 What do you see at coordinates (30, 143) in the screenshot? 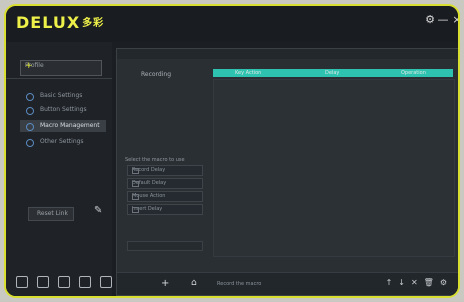
I see `other-icon` at bounding box center [30, 143].